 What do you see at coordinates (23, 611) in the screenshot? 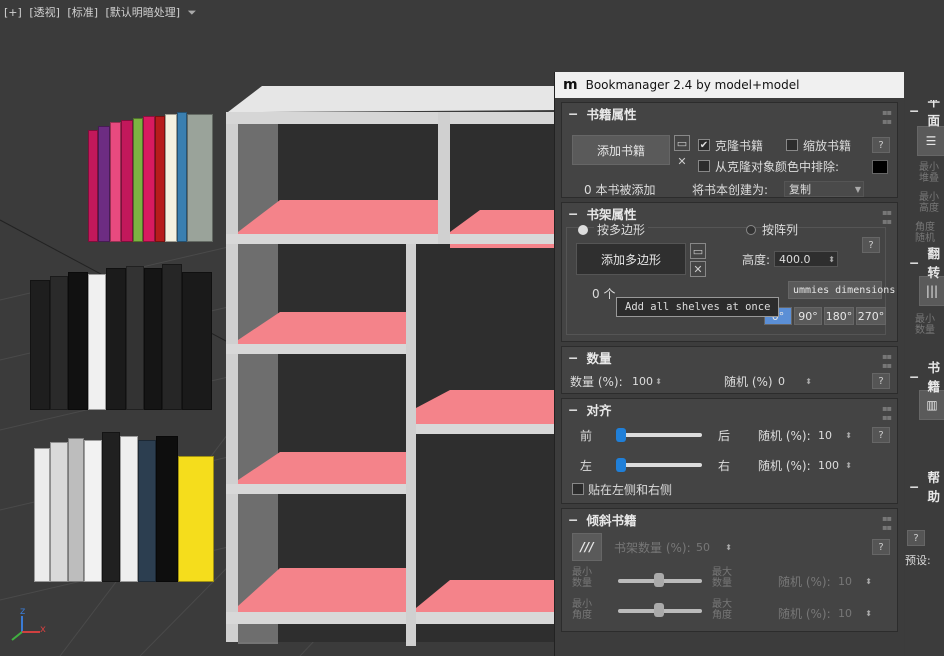
I see `axis-z-label: z` at bounding box center [23, 611].